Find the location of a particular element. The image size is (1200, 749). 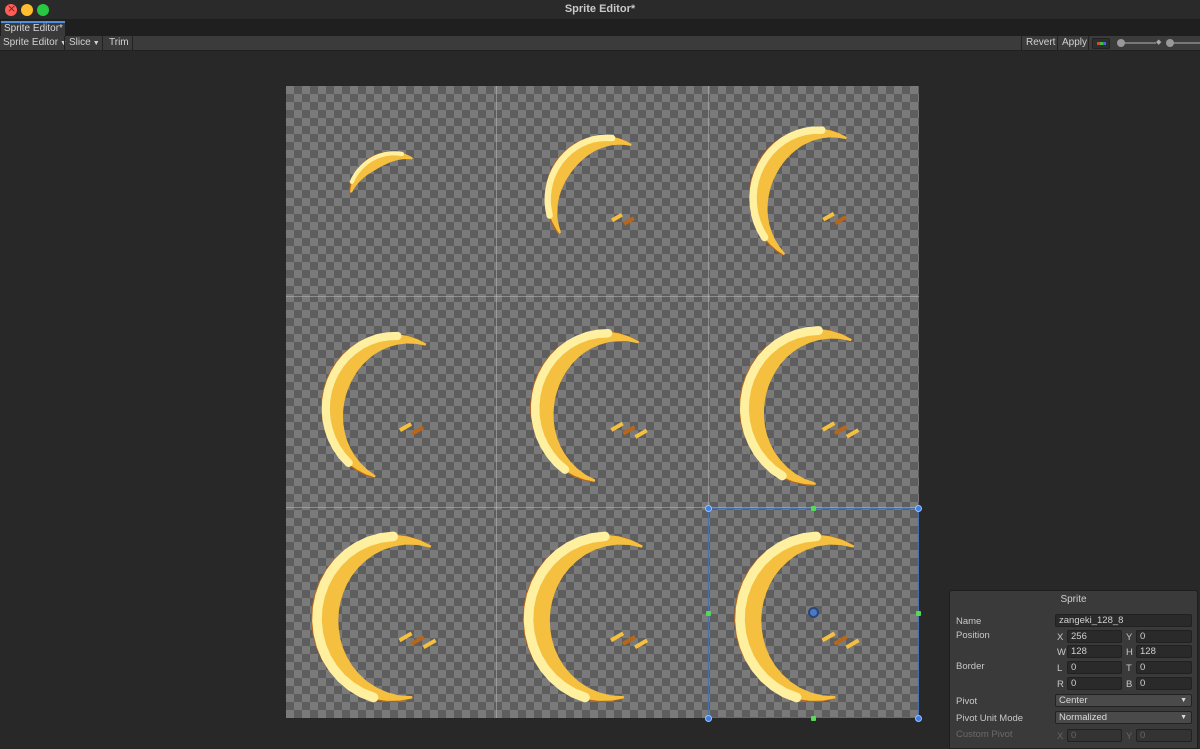

pivot-unit-mode-dropdown: Normalized ▼ is located at coordinates (1123, 717).